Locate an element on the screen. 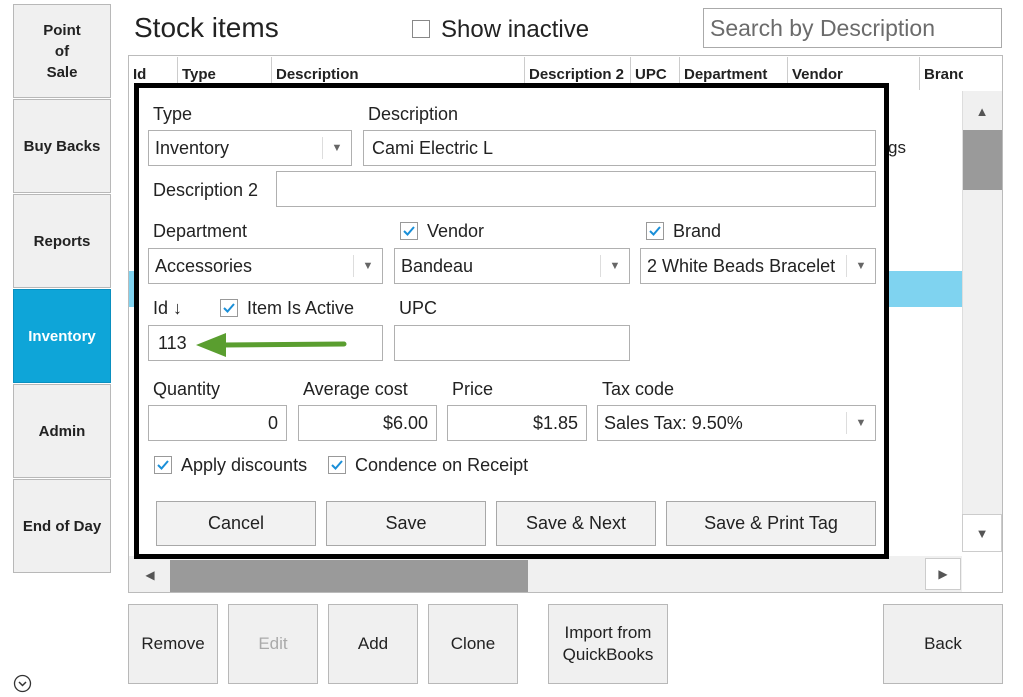  column-header-brand: Brand is located at coordinates (941, 73).